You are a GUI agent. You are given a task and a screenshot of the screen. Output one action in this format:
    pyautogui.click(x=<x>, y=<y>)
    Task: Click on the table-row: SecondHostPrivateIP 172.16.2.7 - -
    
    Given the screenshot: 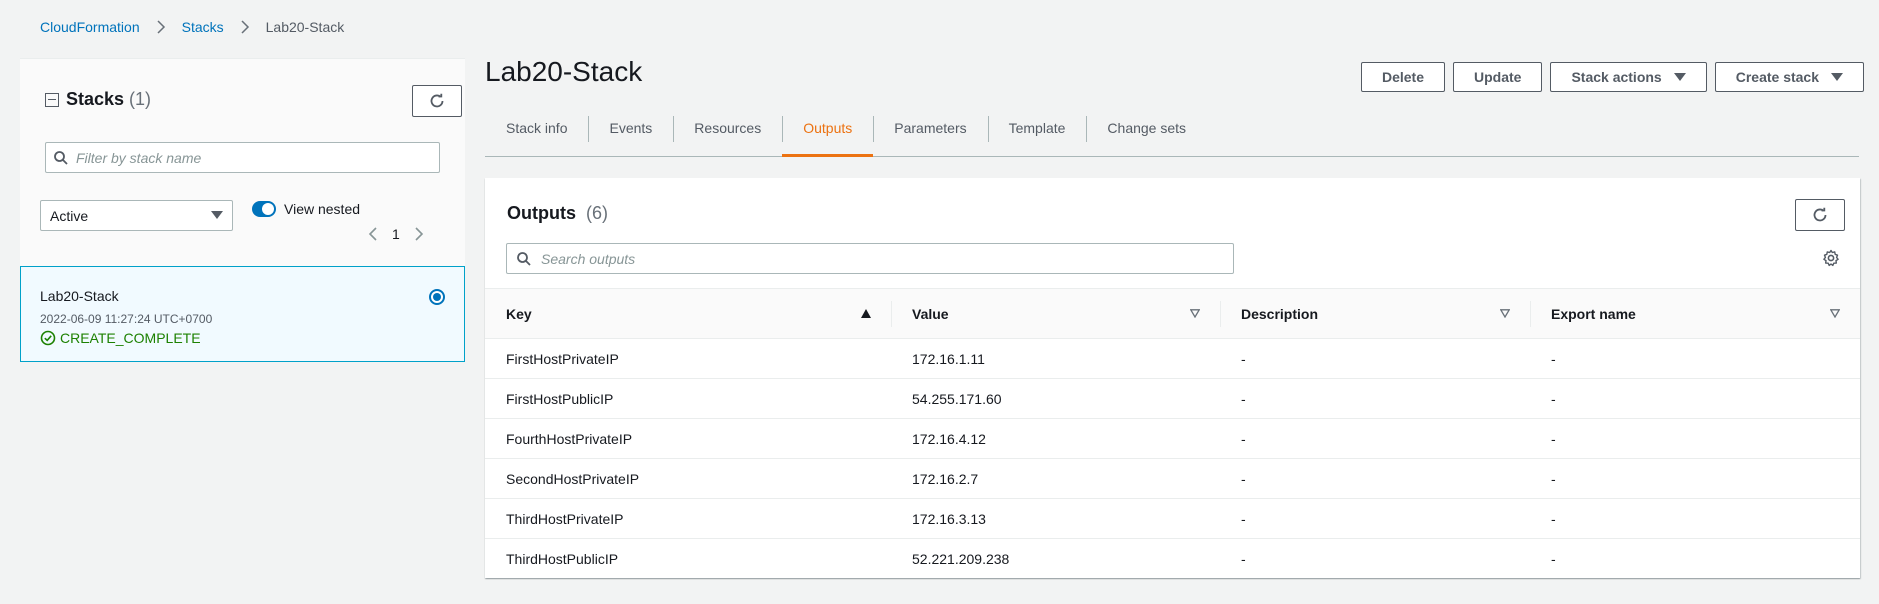 What is the action you would take?
    pyautogui.click(x=1172, y=478)
    